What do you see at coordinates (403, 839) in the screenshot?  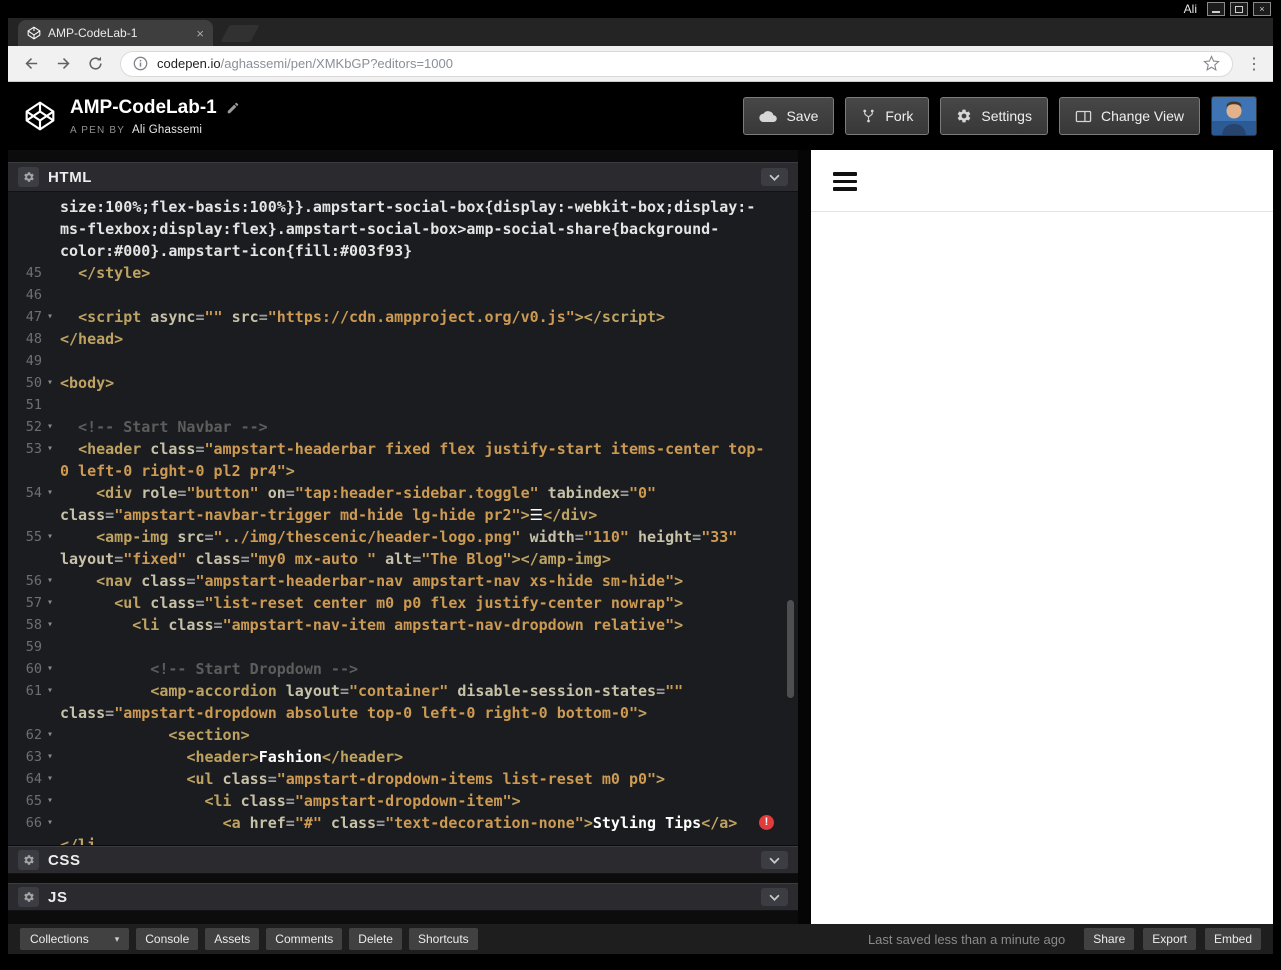 I see `code-line: </li` at bounding box center [403, 839].